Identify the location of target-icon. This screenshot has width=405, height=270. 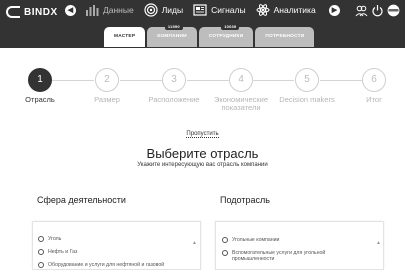
(151, 10).